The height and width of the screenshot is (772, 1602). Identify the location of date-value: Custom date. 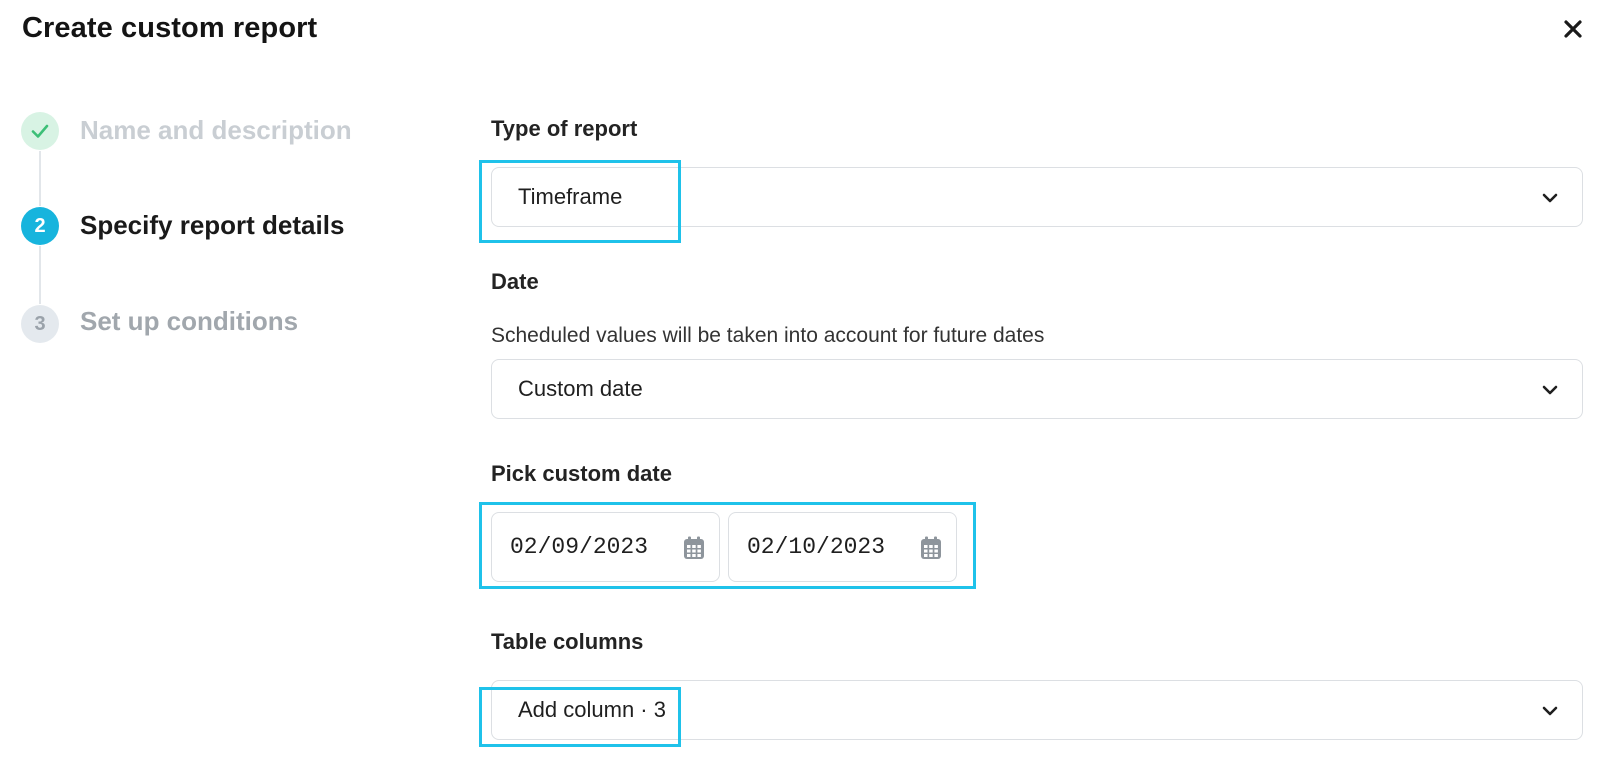
(580, 388).